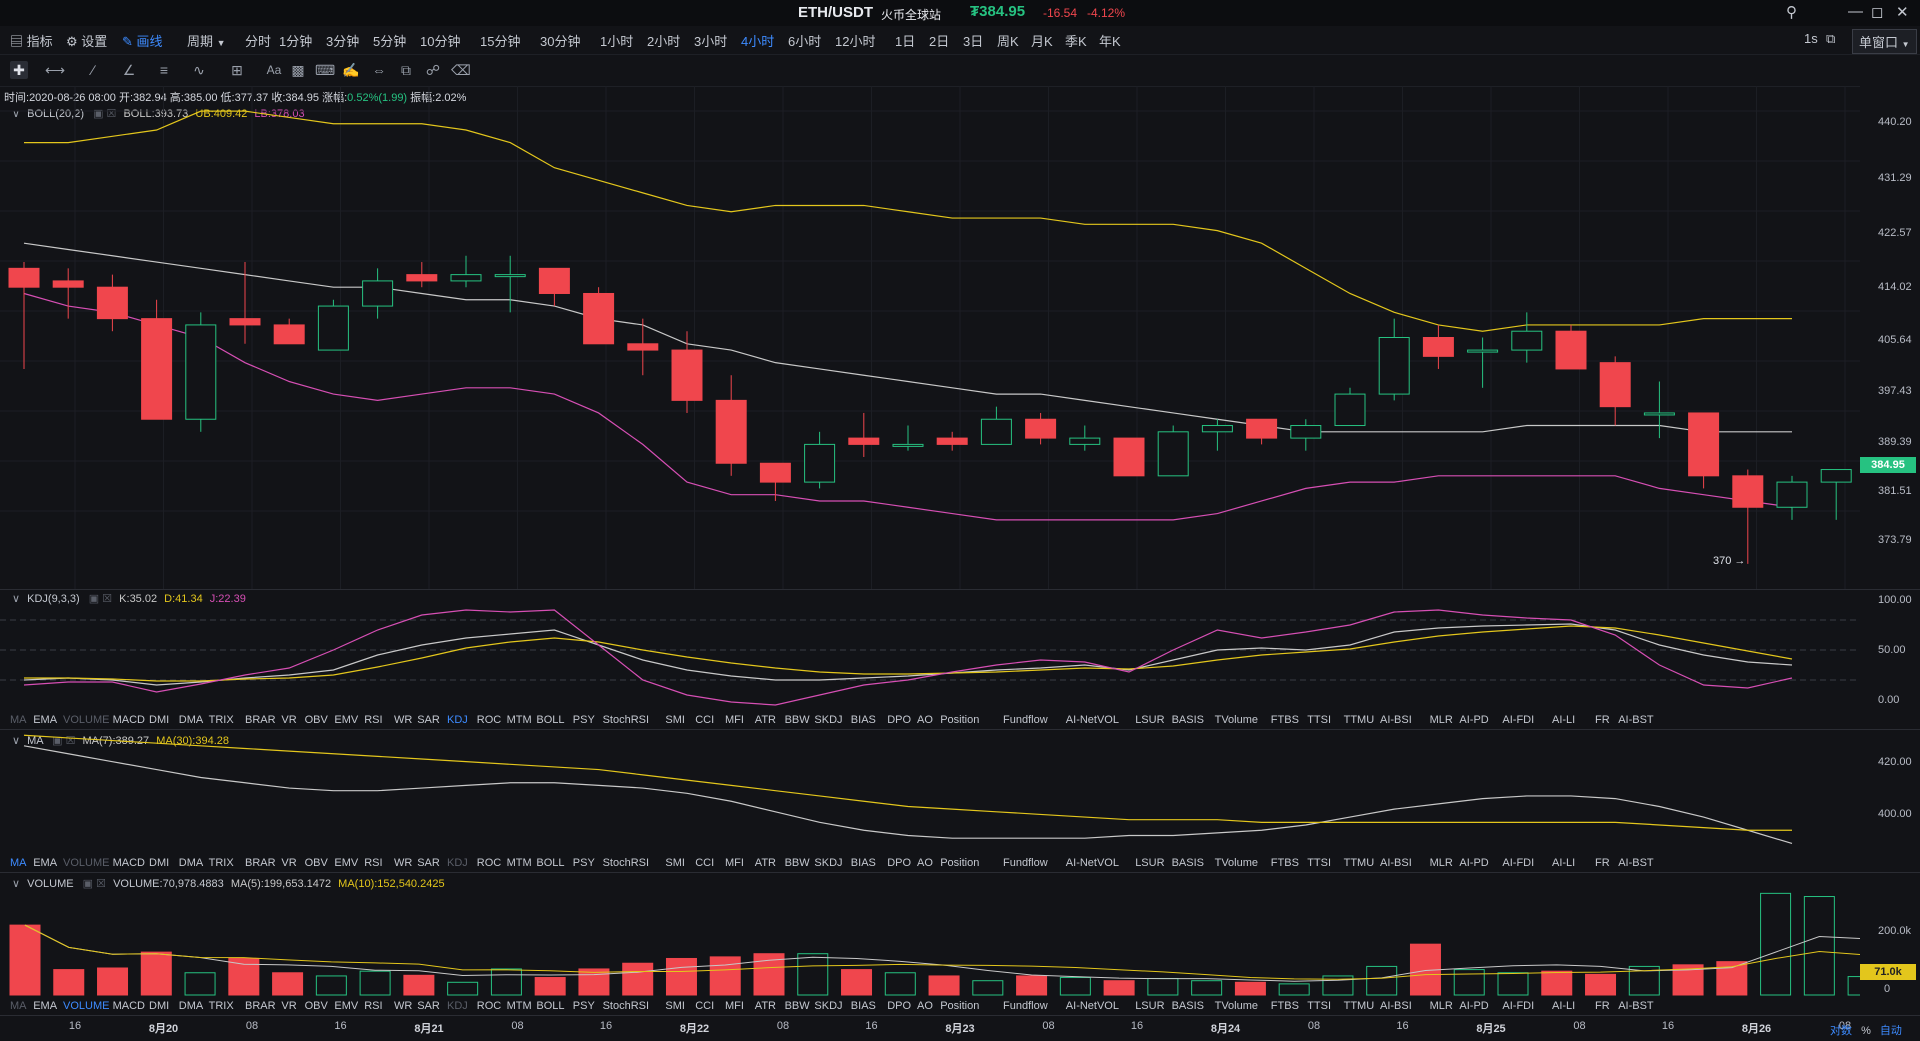 The image size is (1920, 1041). Describe the element at coordinates (206, 40) in the screenshot. I see `period-dropdown: 周期 ▼` at that location.